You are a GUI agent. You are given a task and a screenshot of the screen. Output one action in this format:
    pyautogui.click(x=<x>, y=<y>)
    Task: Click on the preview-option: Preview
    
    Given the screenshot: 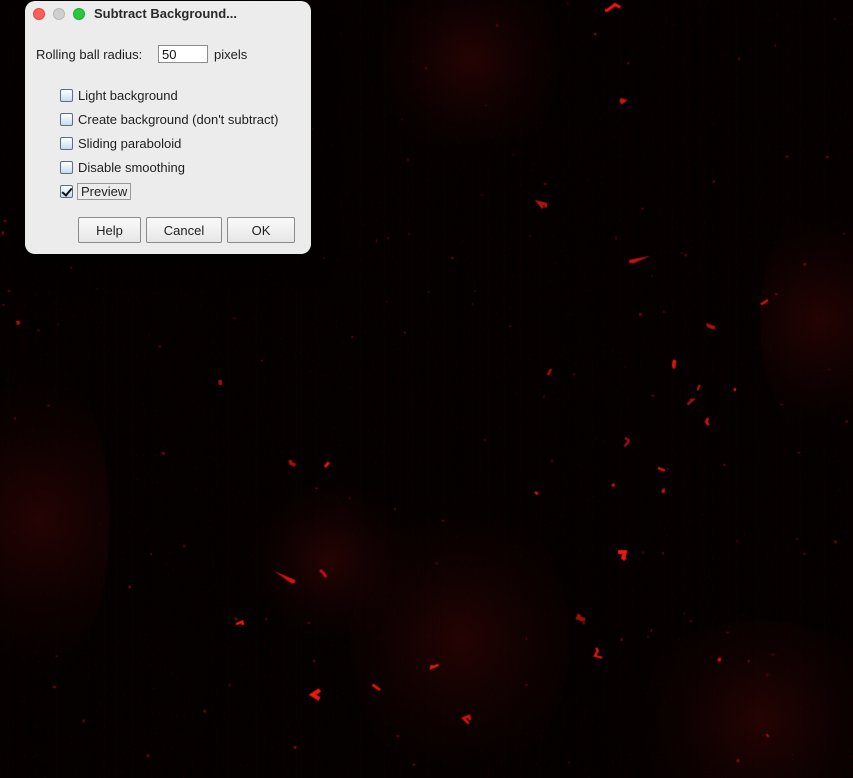 What is the action you would take?
    pyautogui.click(x=96, y=191)
    